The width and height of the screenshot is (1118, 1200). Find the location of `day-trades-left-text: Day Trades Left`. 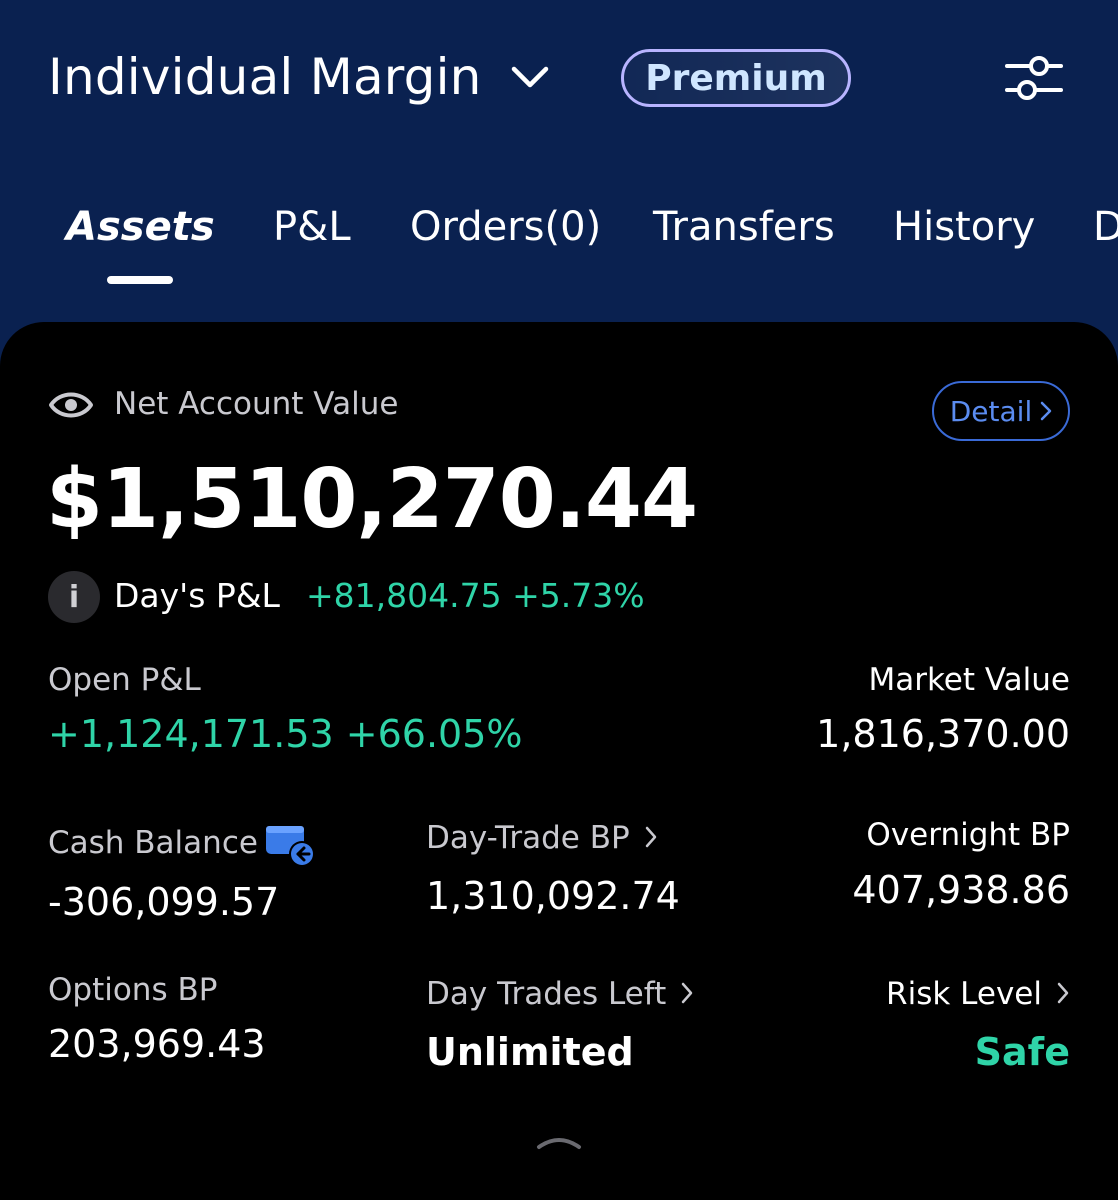

day-trades-left-text: Day Trades Left is located at coordinates (546, 994).